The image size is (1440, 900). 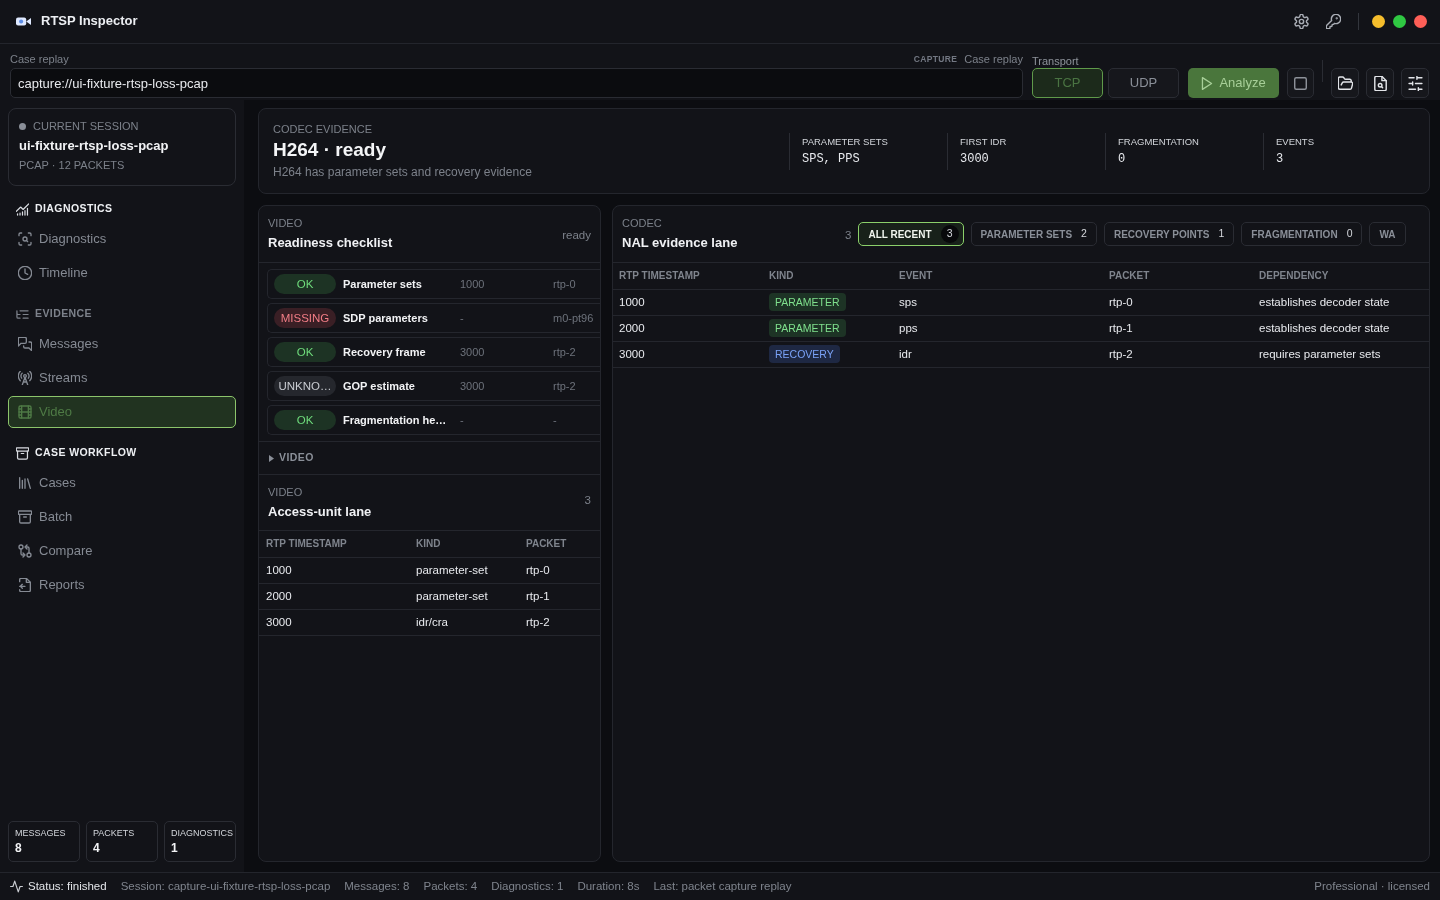 I want to click on film-icon, so click(x=25, y=412).